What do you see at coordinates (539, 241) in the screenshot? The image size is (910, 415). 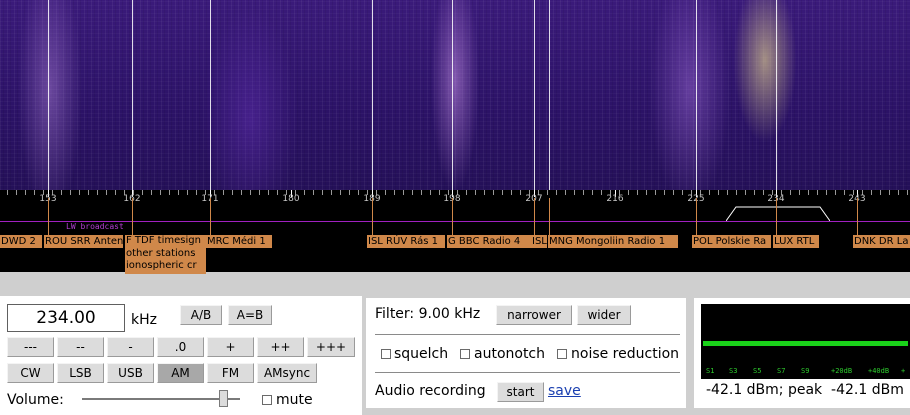 I see `station-label: ISL` at bounding box center [539, 241].